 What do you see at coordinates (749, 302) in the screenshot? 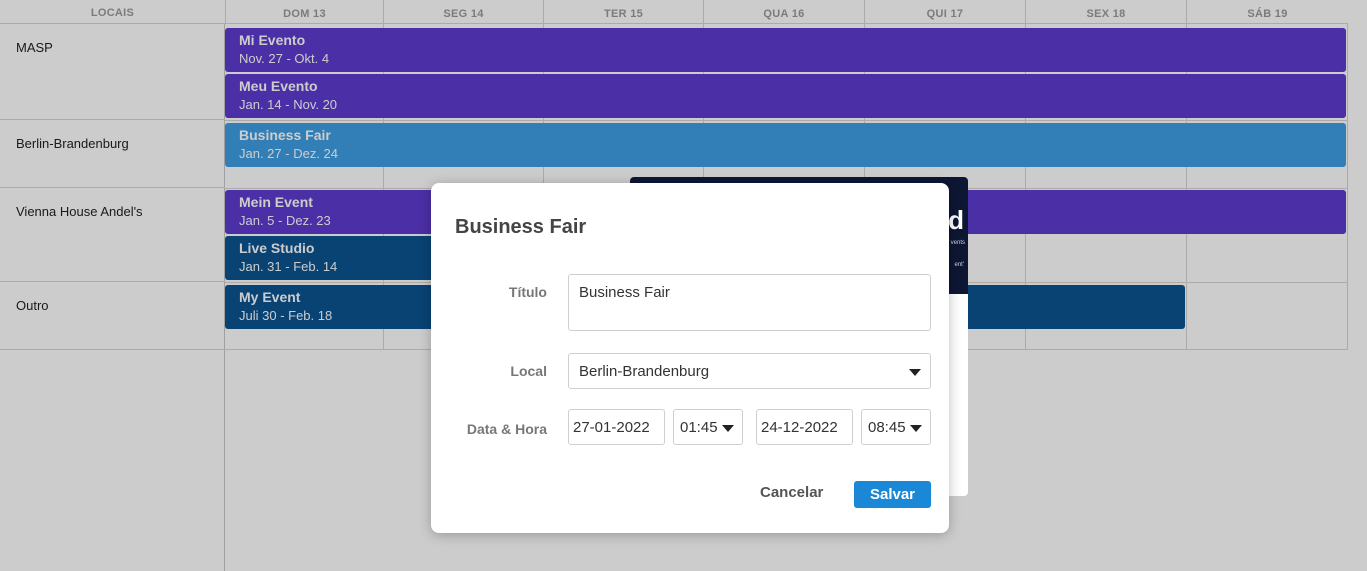
I see `title-input: Business Fair` at bounding box center [749, 302].